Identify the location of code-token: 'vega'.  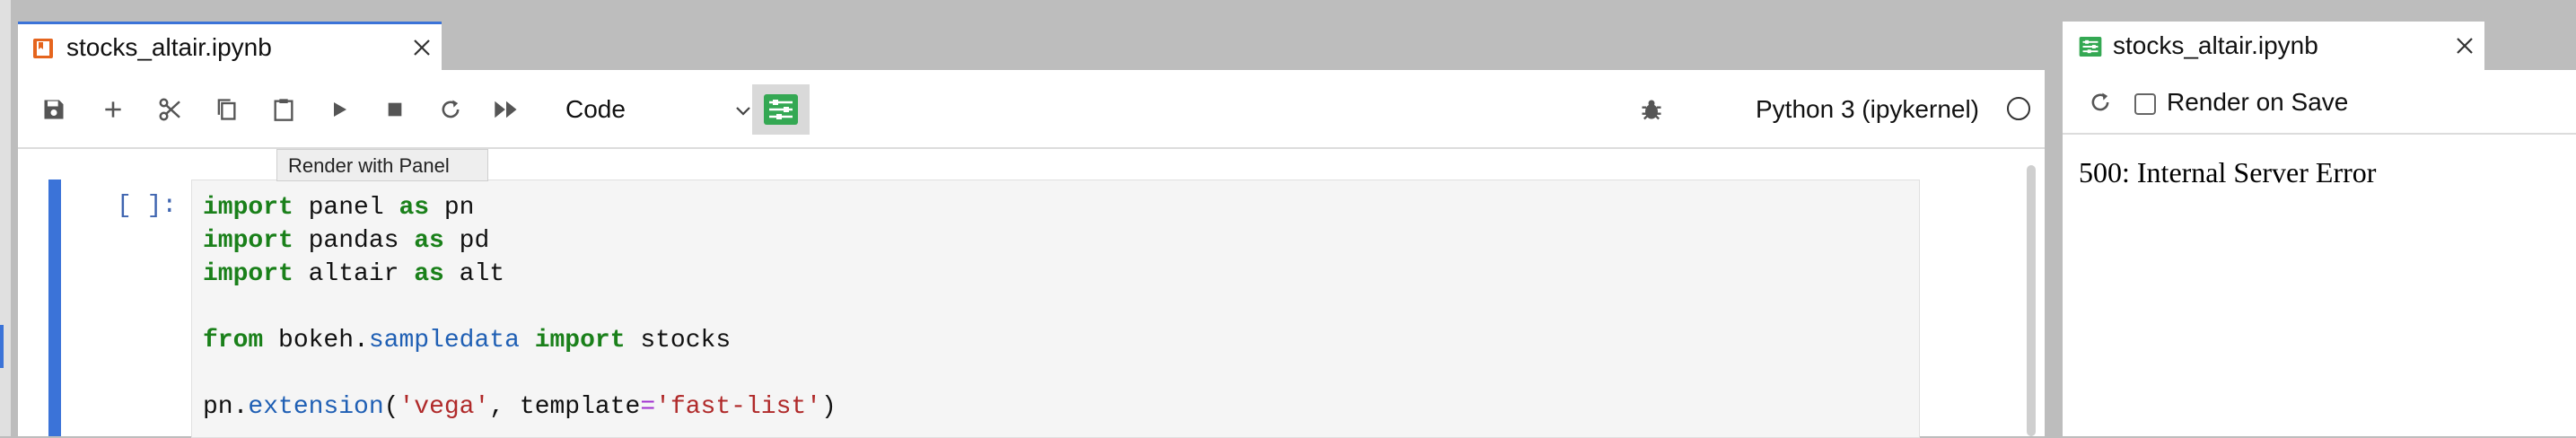
(444, 407).